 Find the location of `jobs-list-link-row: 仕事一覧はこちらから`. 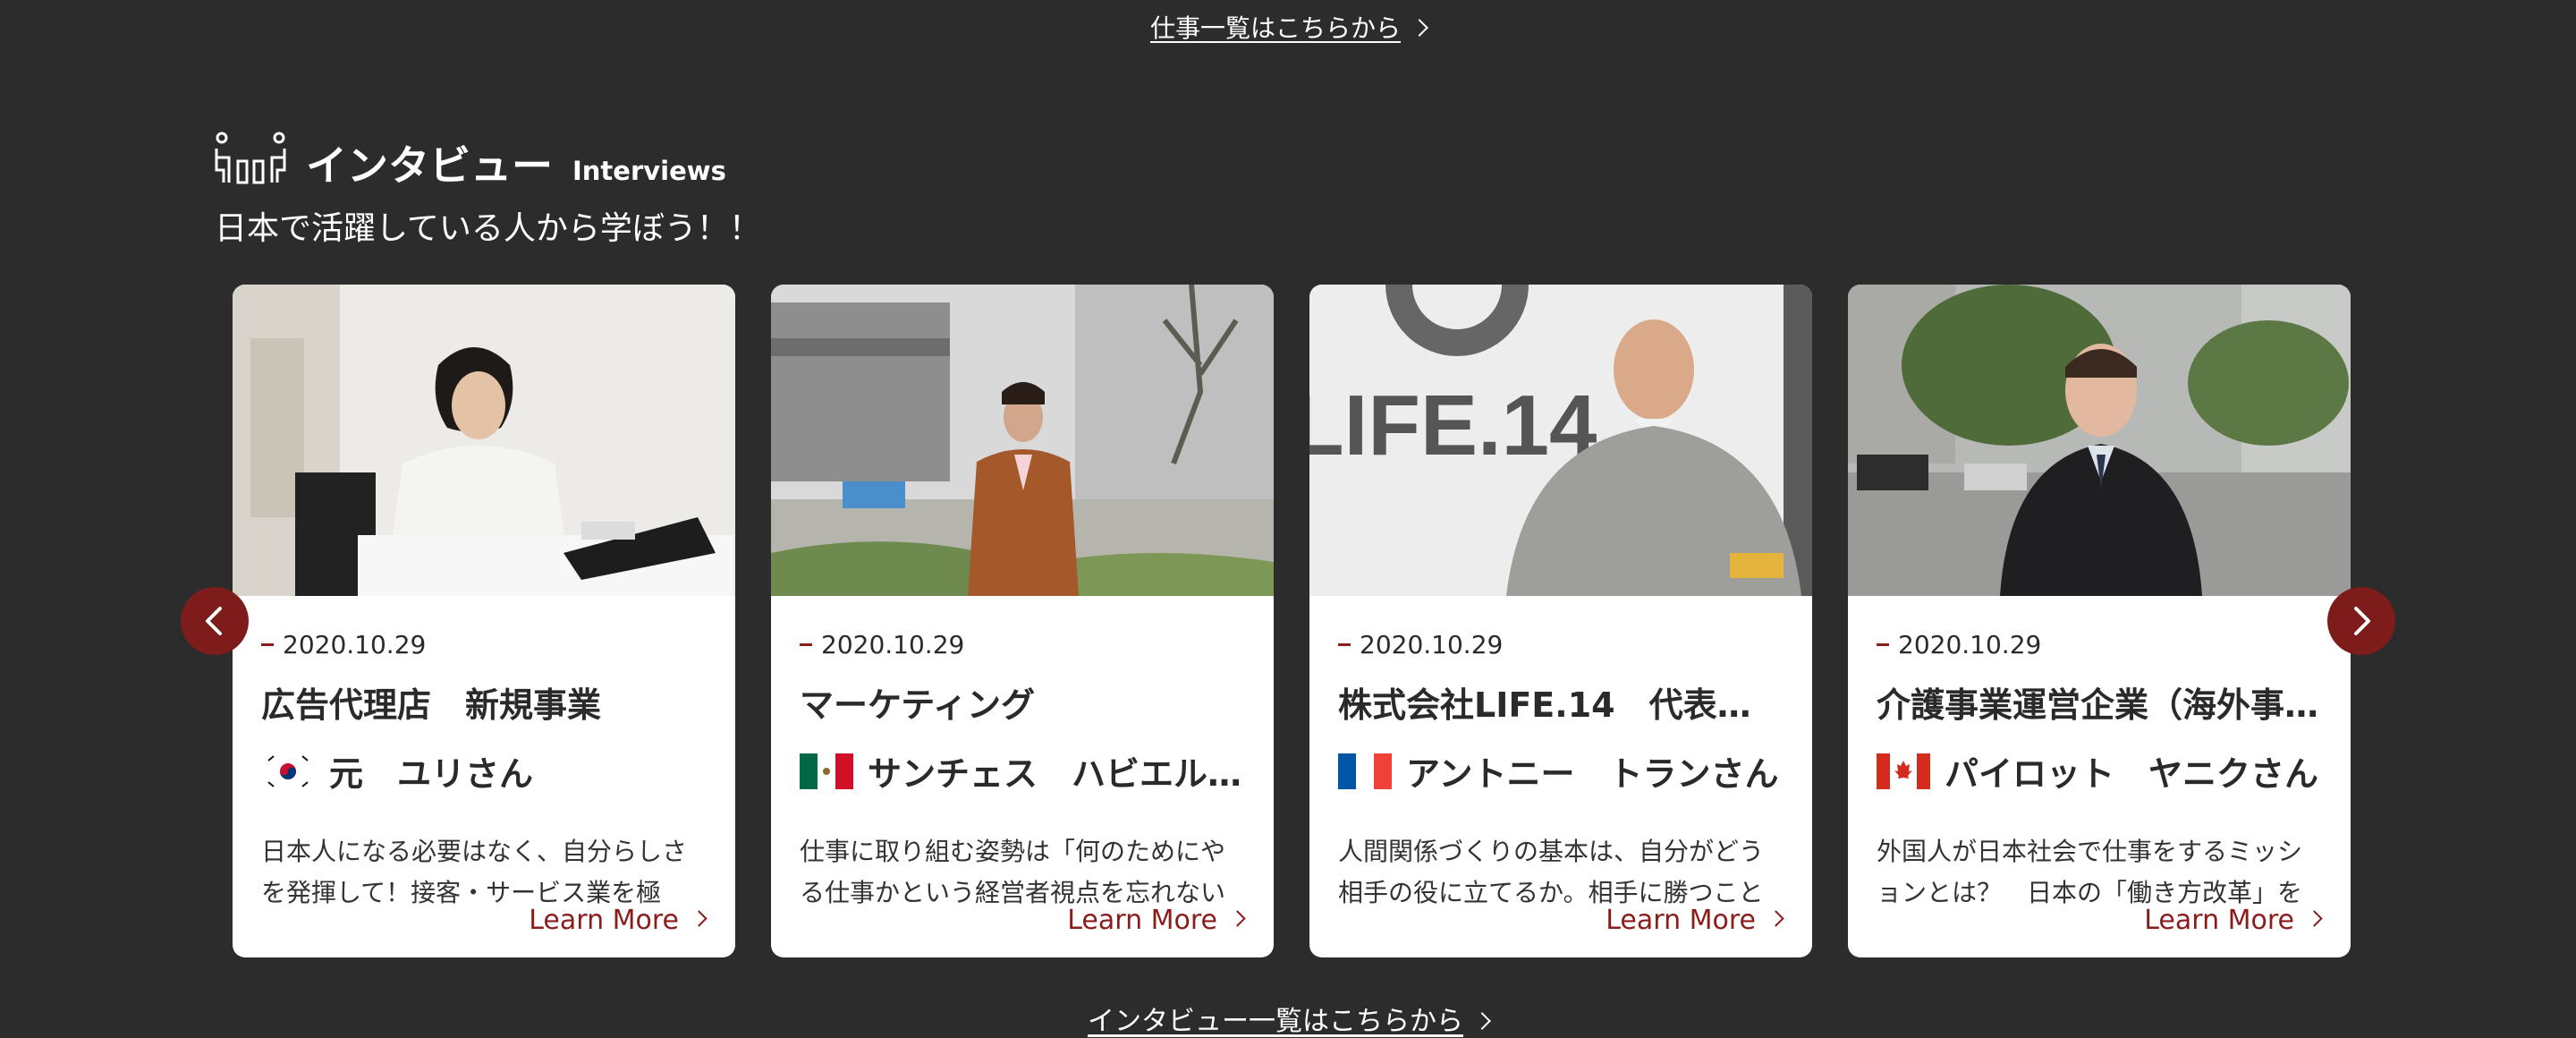

jobs-list-link-row: 仕事一覧はこちらから is located at coordinates (1288, 27).